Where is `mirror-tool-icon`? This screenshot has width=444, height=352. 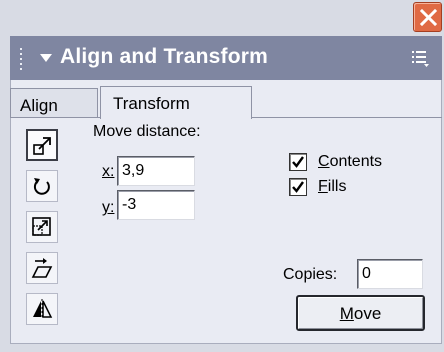
mirror-tool-icon is located at coordinates (43, 309).